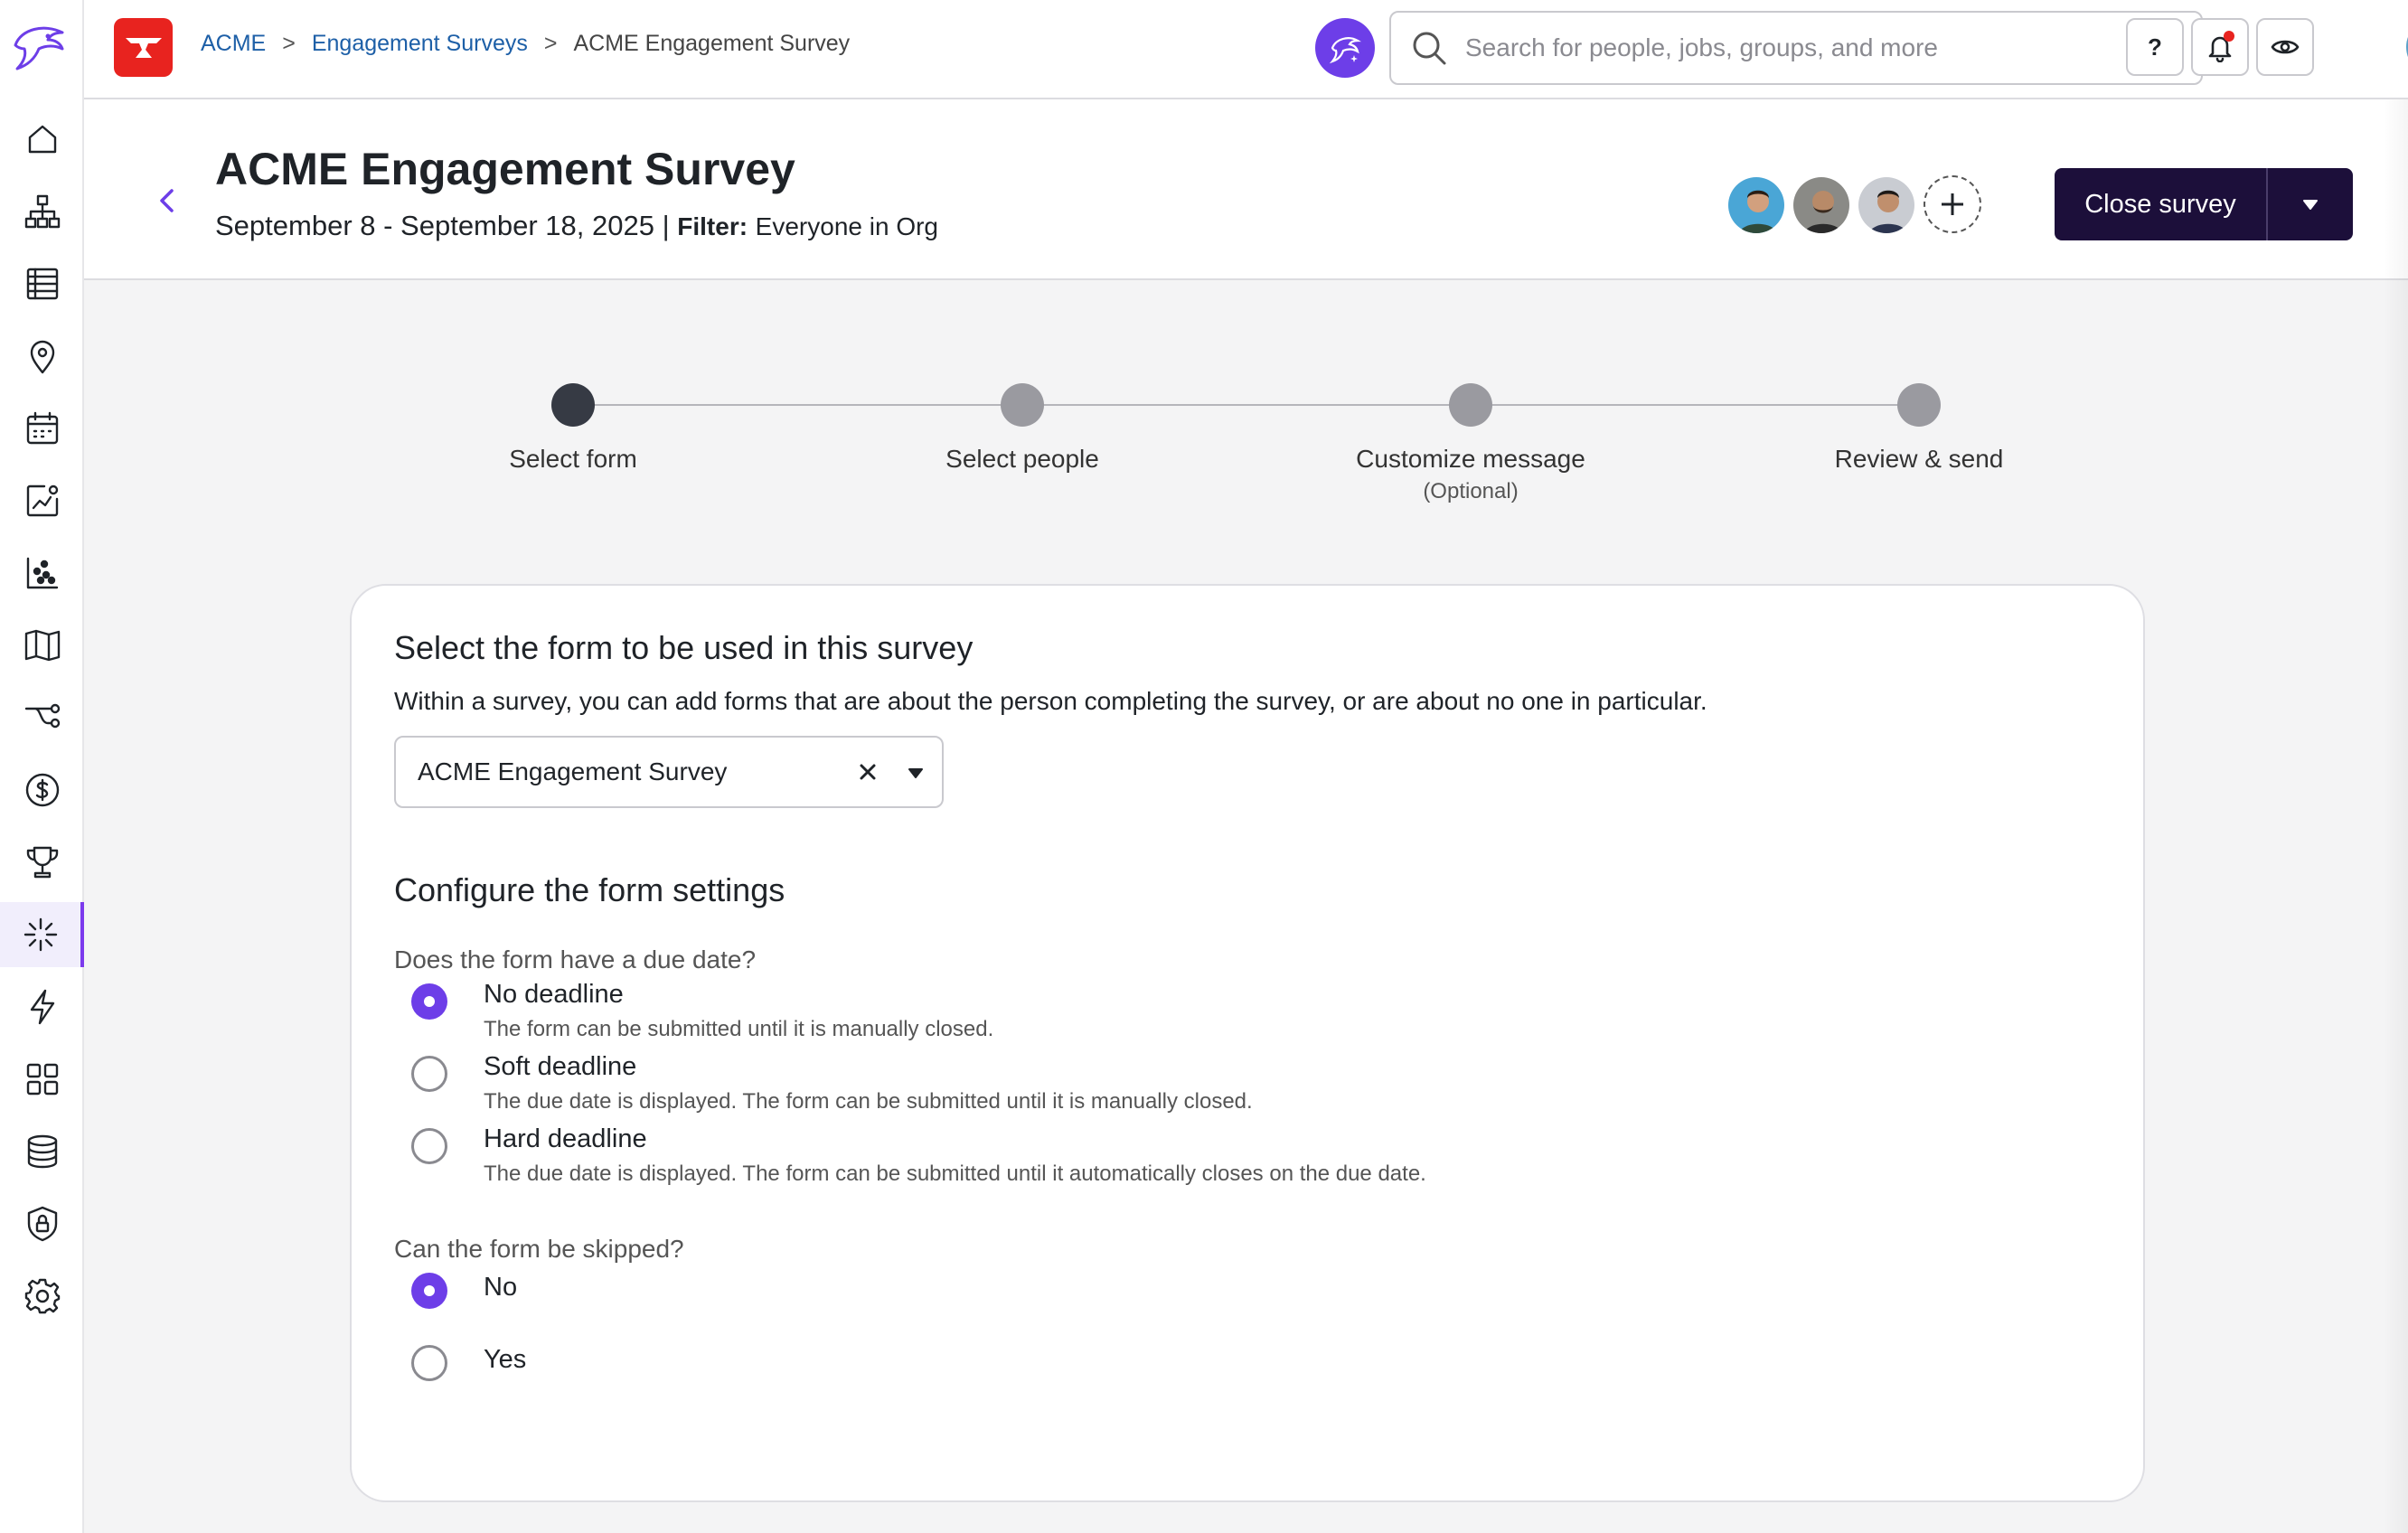 Image resolution: width=2408 pixels, height=1533 pixels. Describe the element at coordinates (1022, 459) in the screenshot. I see `step-label: Select people` at that location.